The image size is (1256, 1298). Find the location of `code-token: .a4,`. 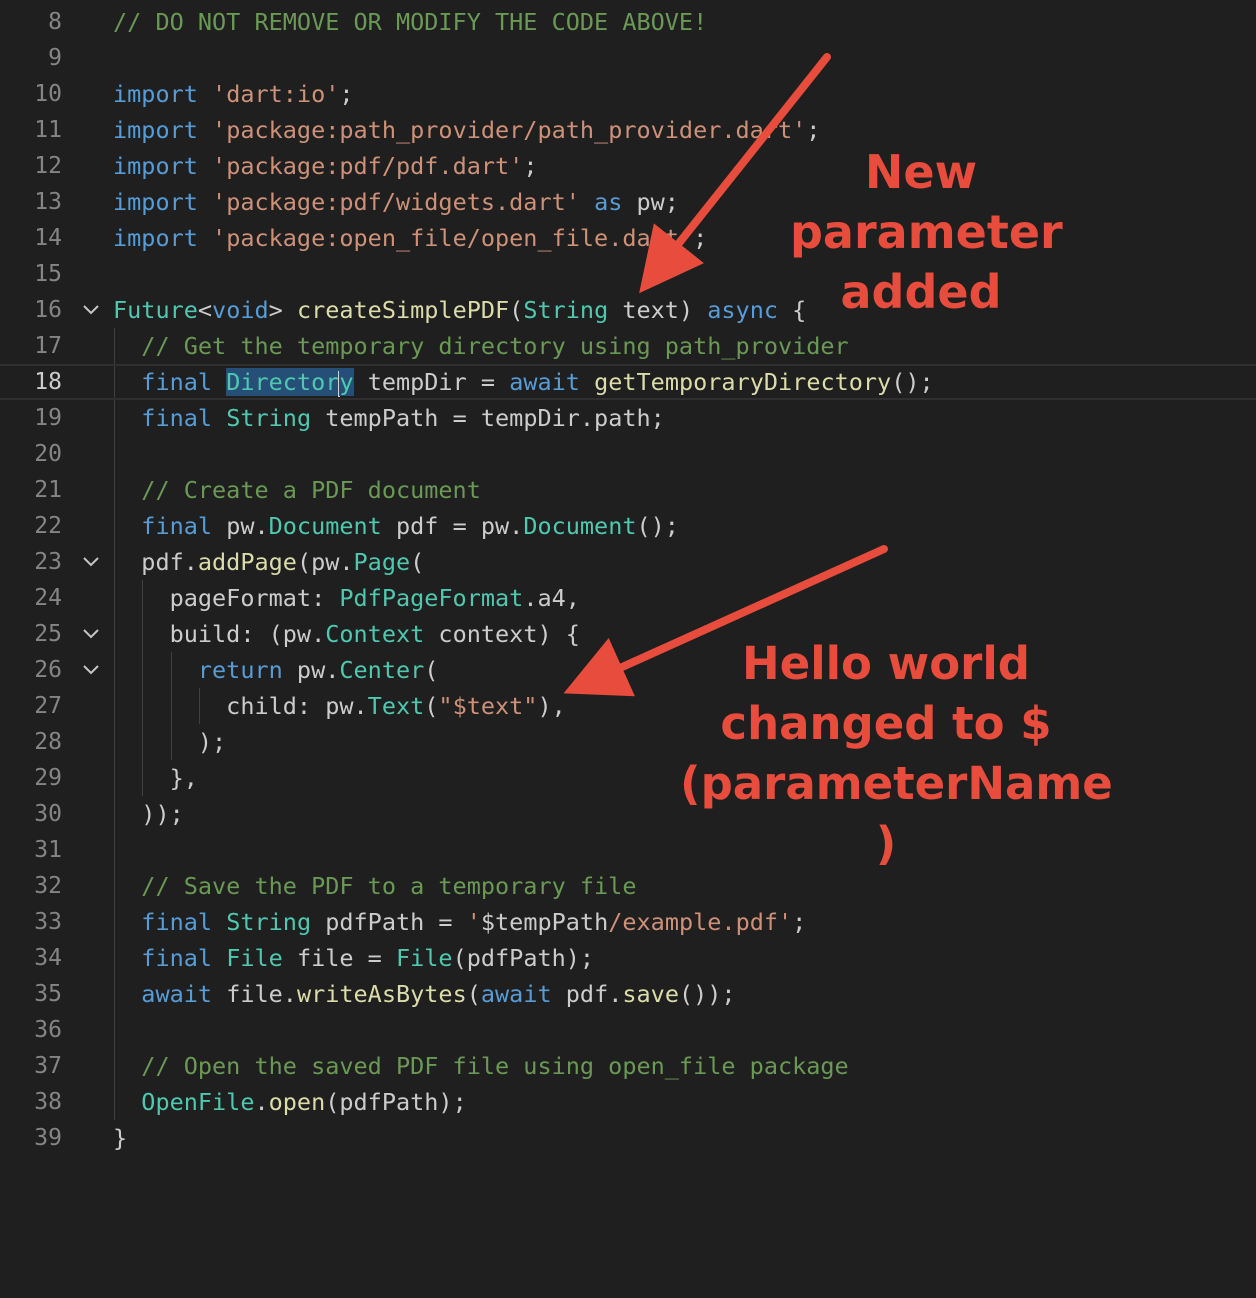

code-token: .a4, is located at coordinates (551, 598).